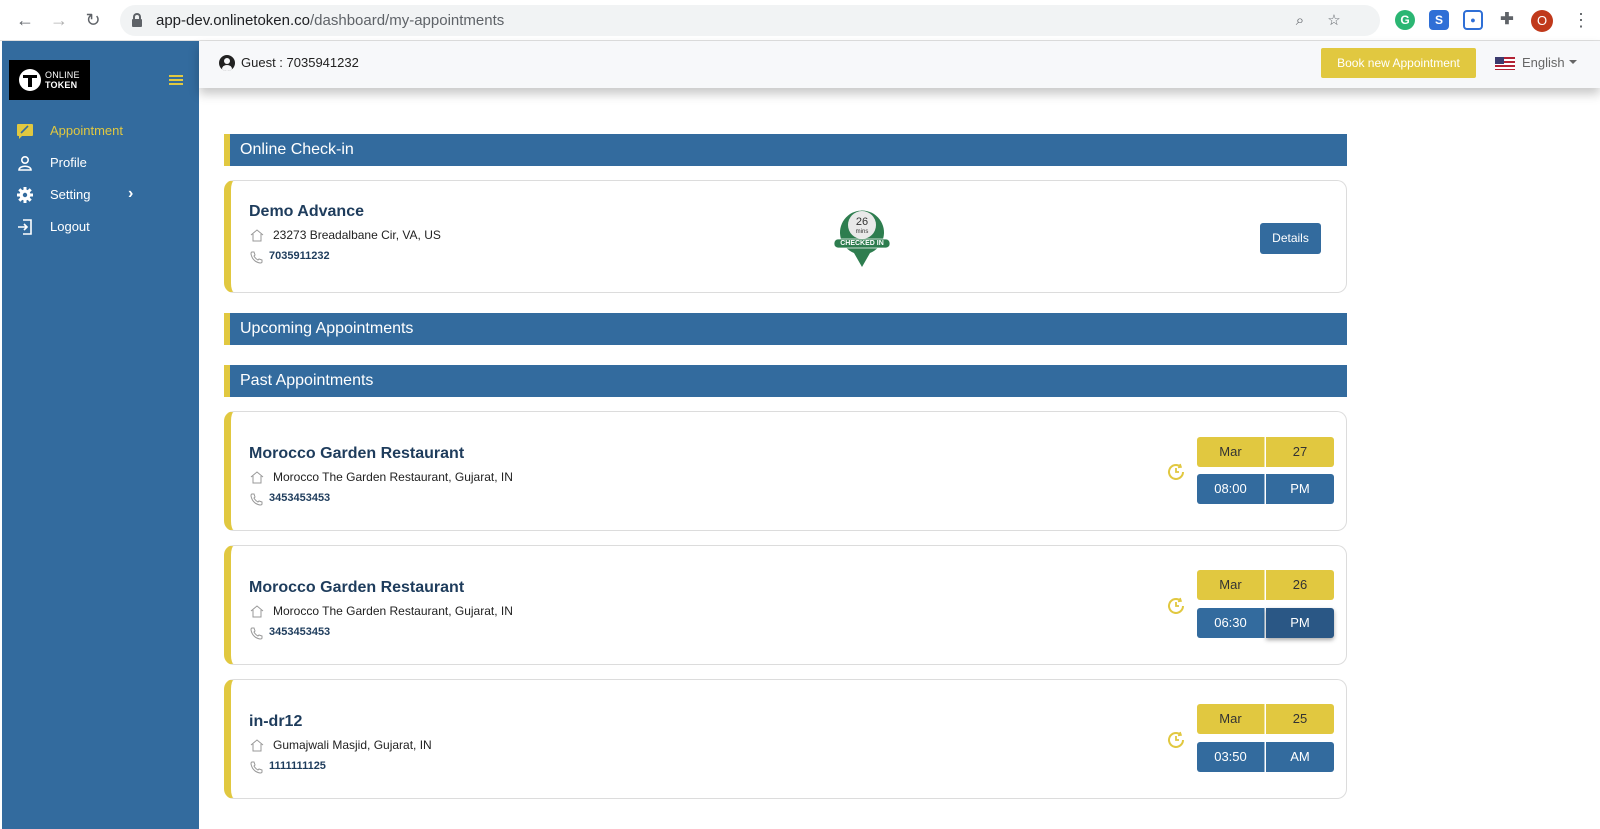  I want to click on logo-mark-icon, so click(30, 80).